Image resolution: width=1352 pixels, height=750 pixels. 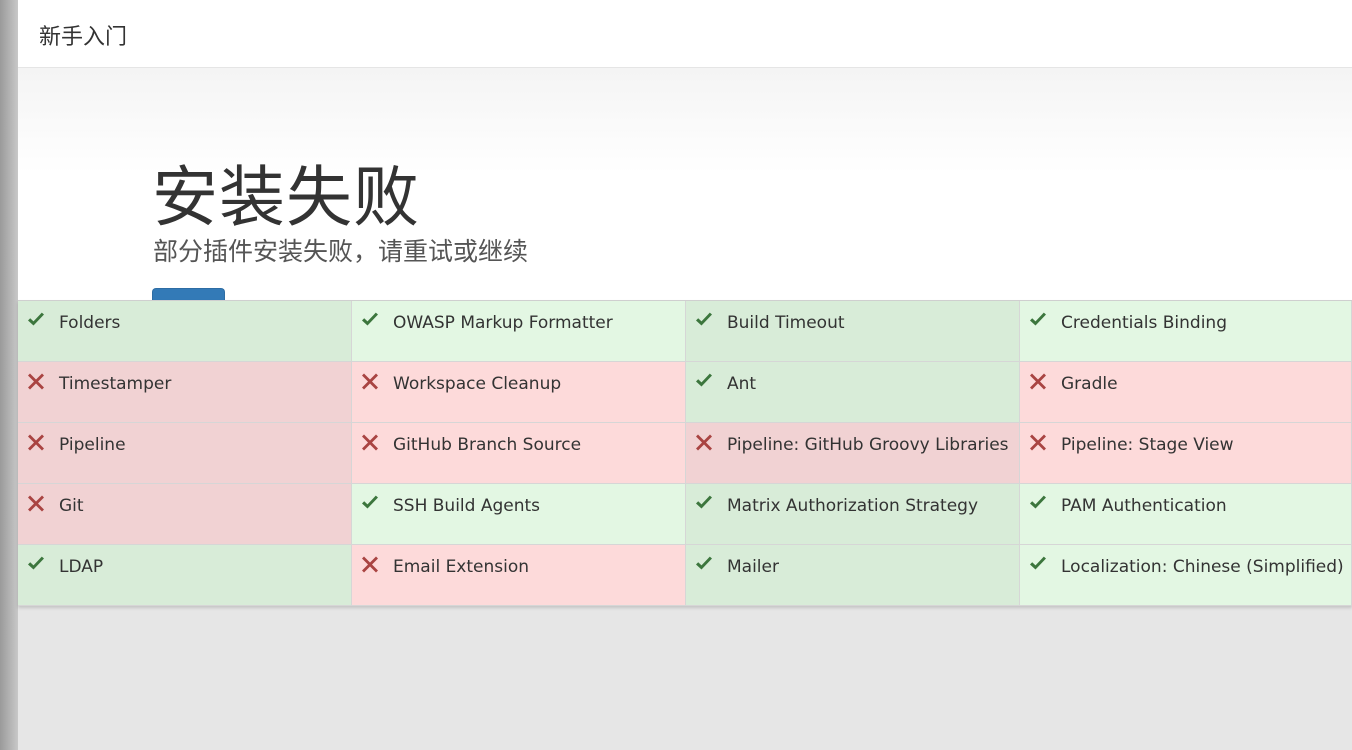 I want to click on plugin-name: GitHub Branch Source, so click(x=487, y=445).